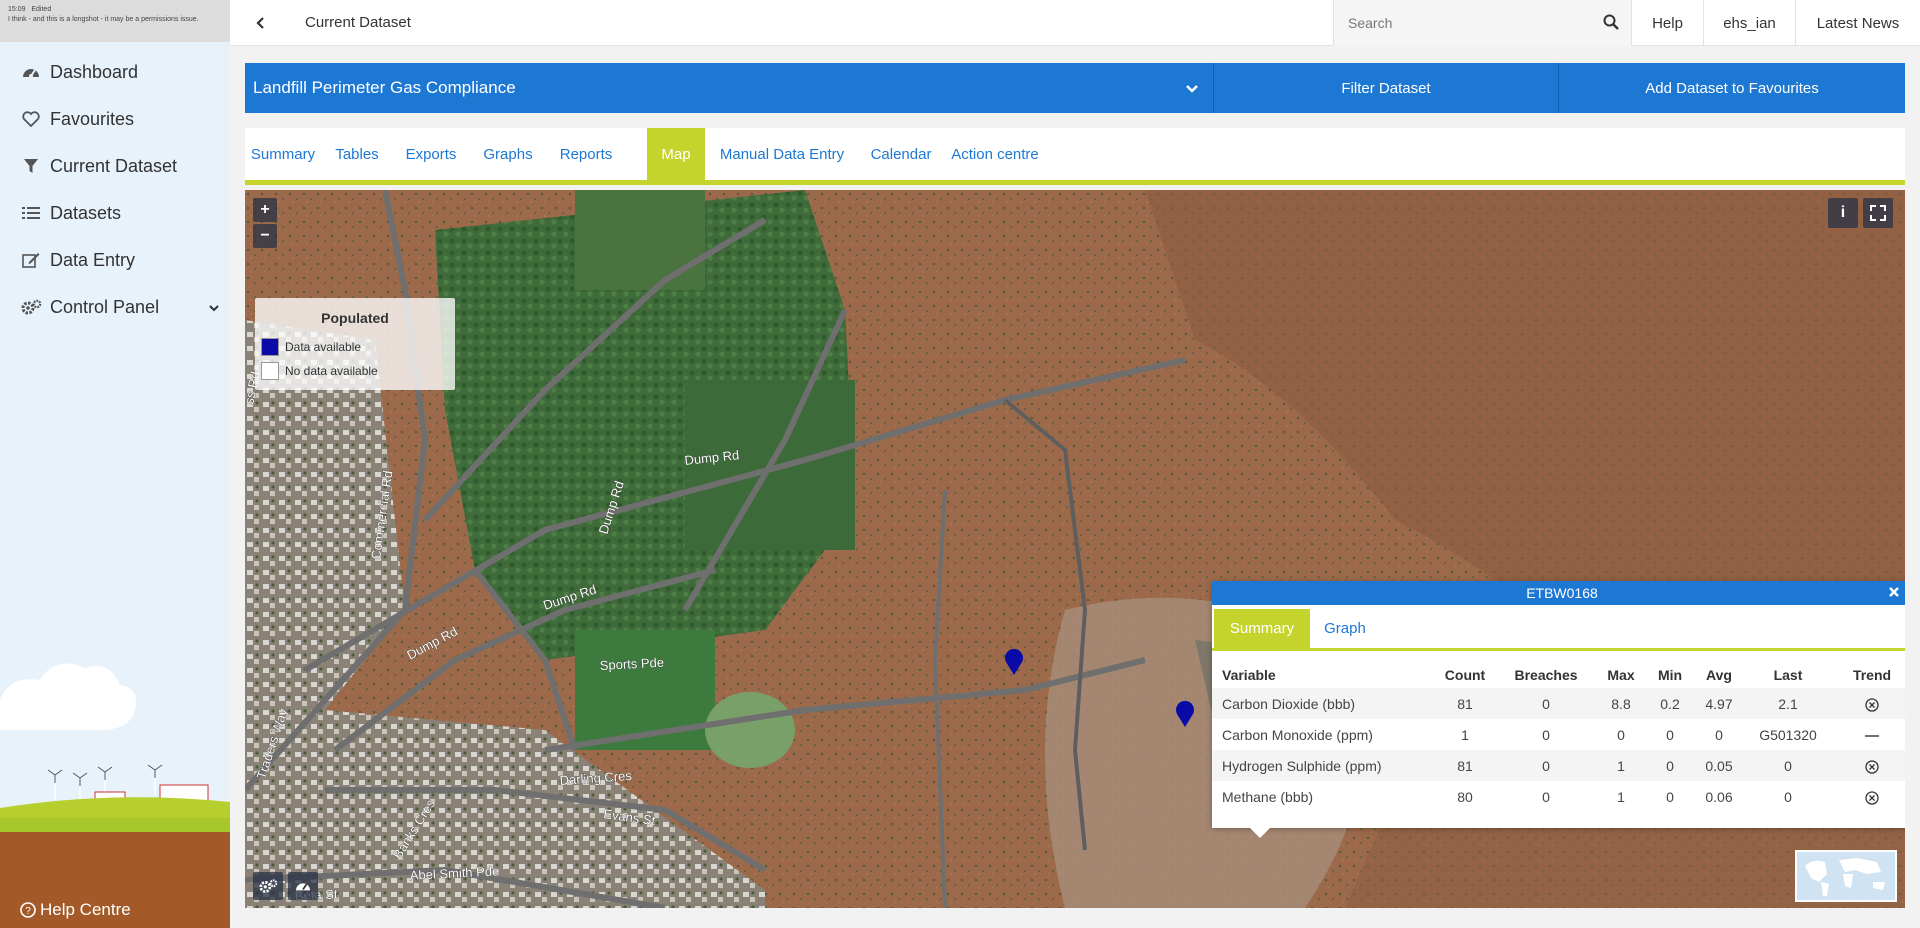 Image resolution: width=1920 pixels, height=928 pixels. I want to click on sidebar-item-data-entry: Data Entry, so click(120, 260).